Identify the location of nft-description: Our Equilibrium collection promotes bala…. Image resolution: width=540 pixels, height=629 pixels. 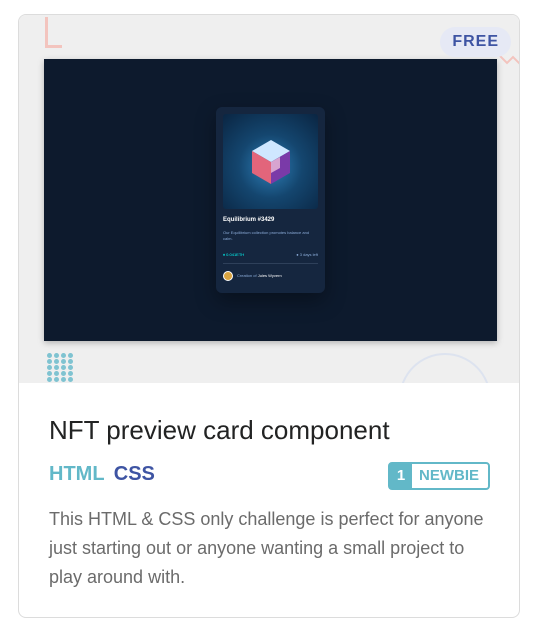
(266, 235).